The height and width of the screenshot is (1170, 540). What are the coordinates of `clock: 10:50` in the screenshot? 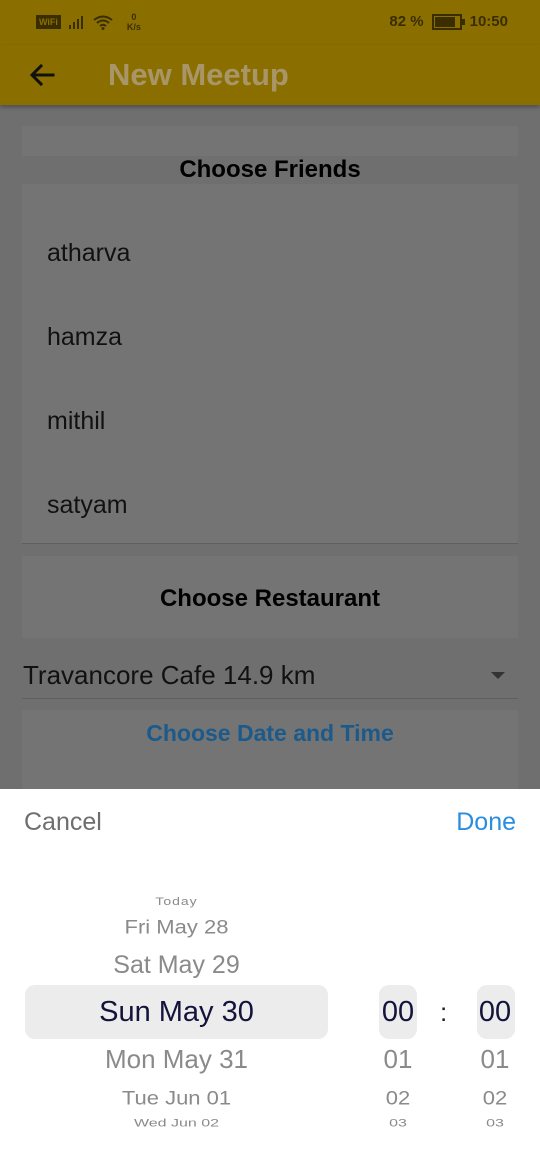 It's located at (488, 21).